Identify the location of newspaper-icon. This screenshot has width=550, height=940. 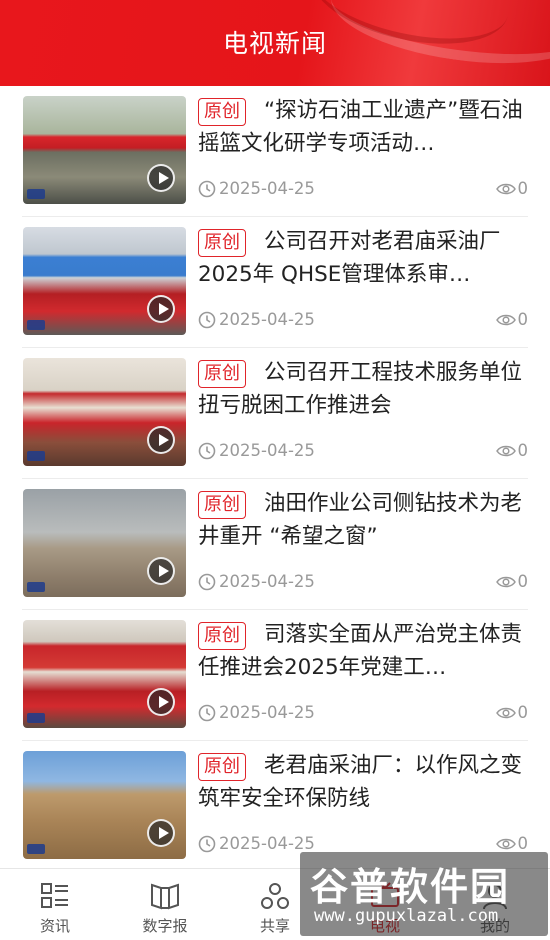
(165, 896).